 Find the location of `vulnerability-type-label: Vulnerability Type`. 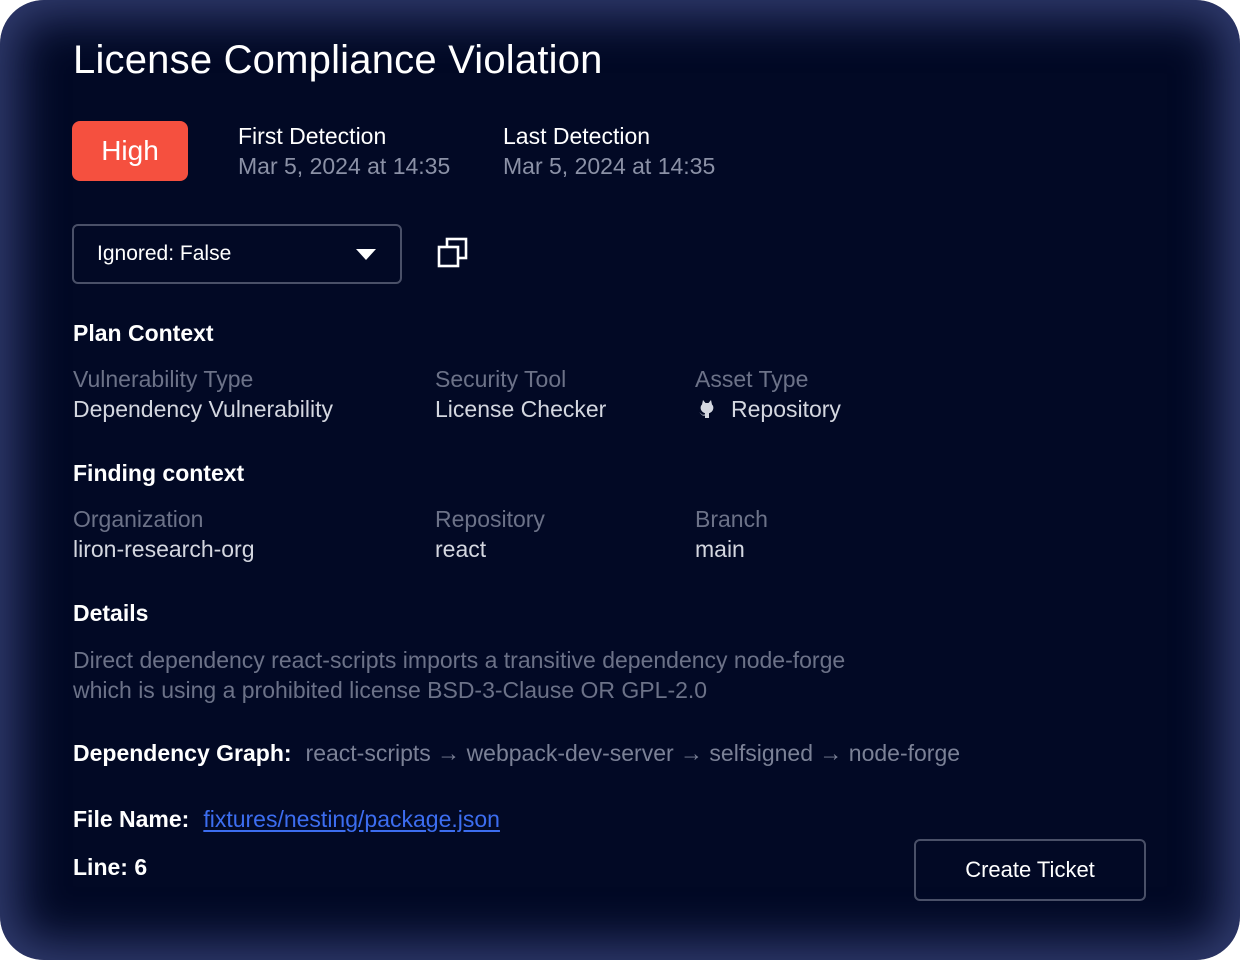

vulnerability-type-label: Vulnerability Type is located at coordinates (163, 379).